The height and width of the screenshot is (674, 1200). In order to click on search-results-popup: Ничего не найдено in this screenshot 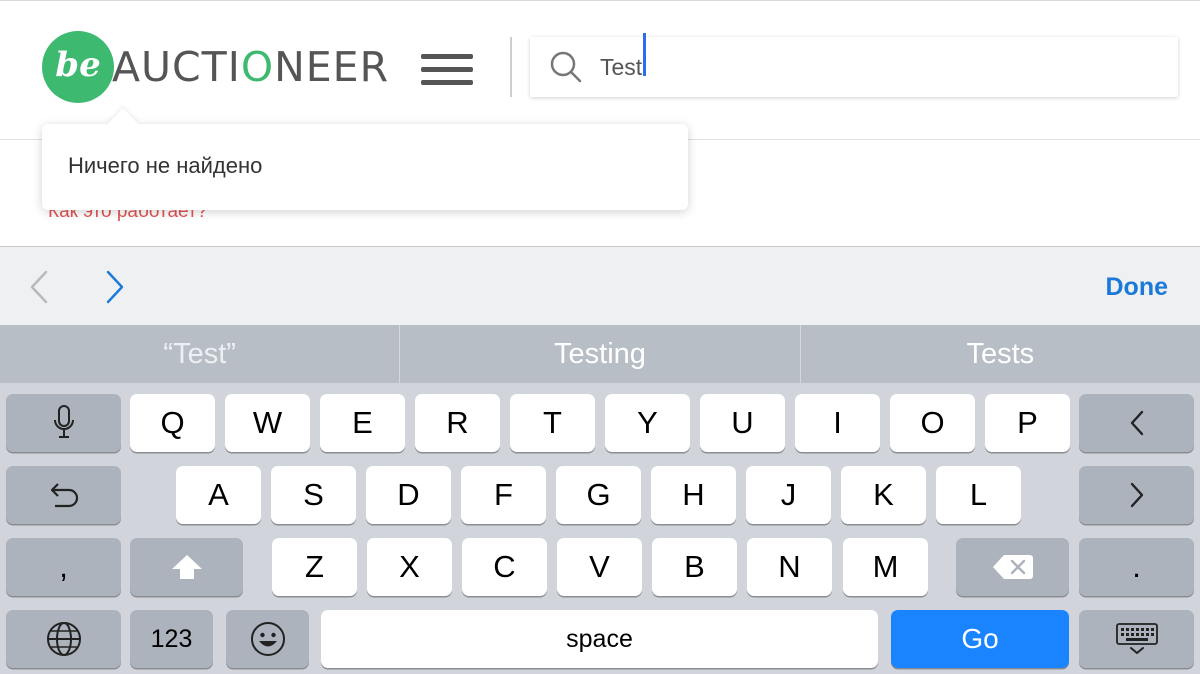, I will do `click(365, 159)`.